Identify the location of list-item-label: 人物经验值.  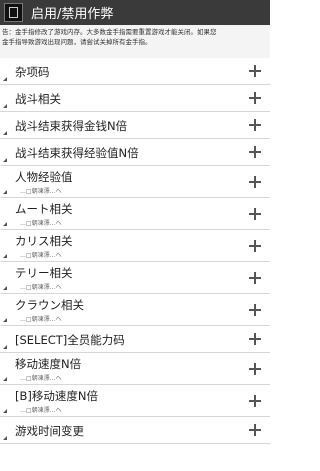
(44, 177).